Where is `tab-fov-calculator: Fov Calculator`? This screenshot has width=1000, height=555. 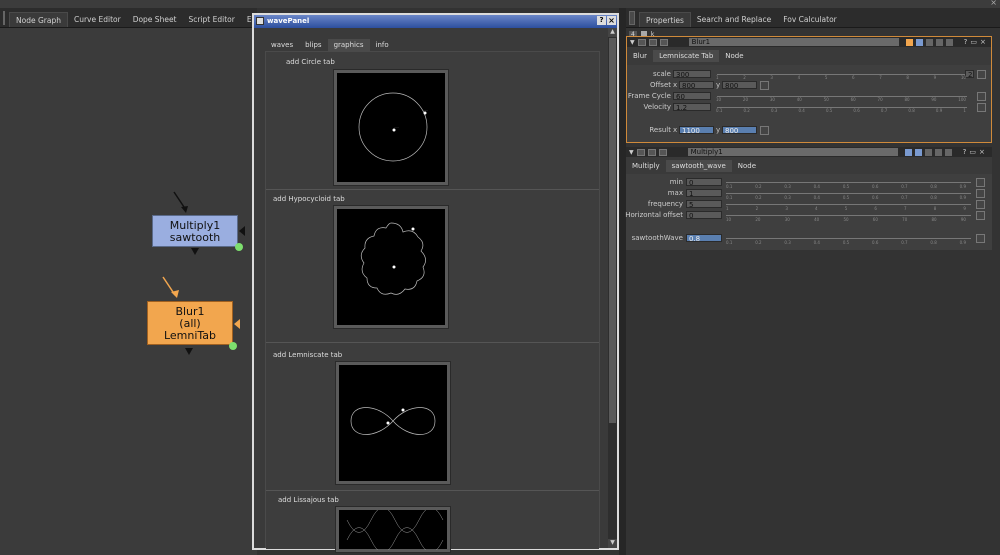 tab-fov-calculator: Fov Calculator is located at coordinates (810, 19).